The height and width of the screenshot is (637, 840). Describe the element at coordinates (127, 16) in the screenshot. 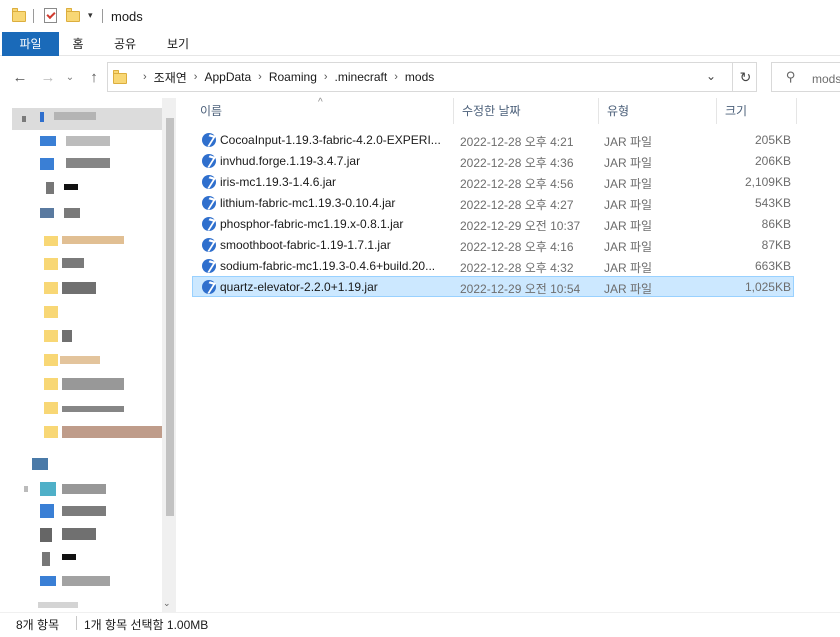

I see `window-title: mods` at that location.